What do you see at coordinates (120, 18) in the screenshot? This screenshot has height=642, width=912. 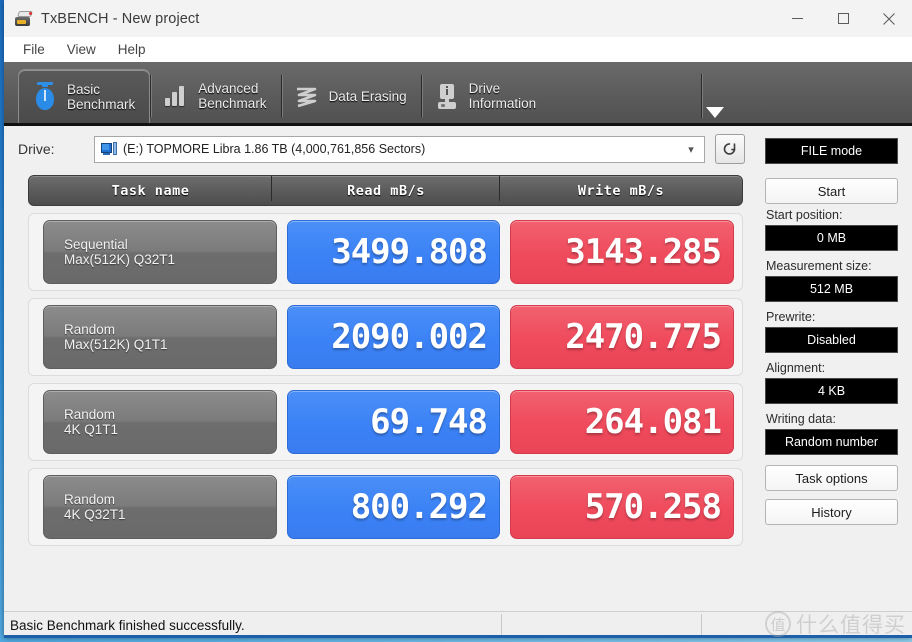 I see `window-title: TxBENCH - New project` at bounding box center [120, 18].